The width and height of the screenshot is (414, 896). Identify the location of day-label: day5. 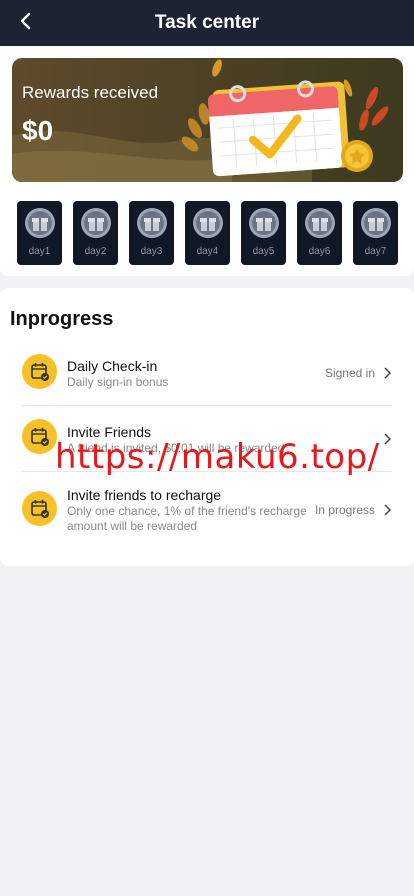
(263, 251).